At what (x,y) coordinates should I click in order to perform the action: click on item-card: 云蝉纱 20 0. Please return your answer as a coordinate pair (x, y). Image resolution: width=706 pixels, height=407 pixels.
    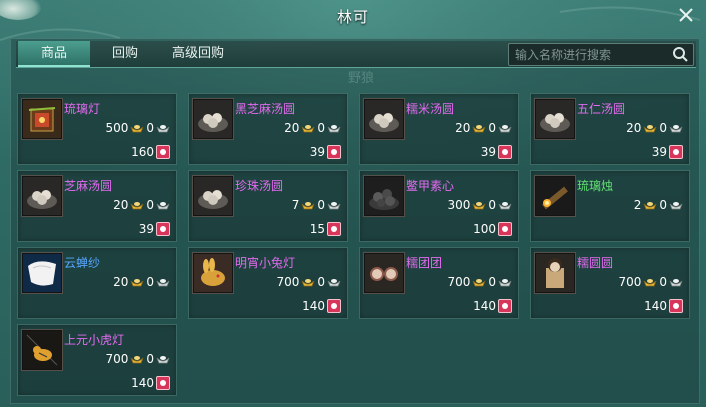
    Looking at the image, I should click on (97, 283).